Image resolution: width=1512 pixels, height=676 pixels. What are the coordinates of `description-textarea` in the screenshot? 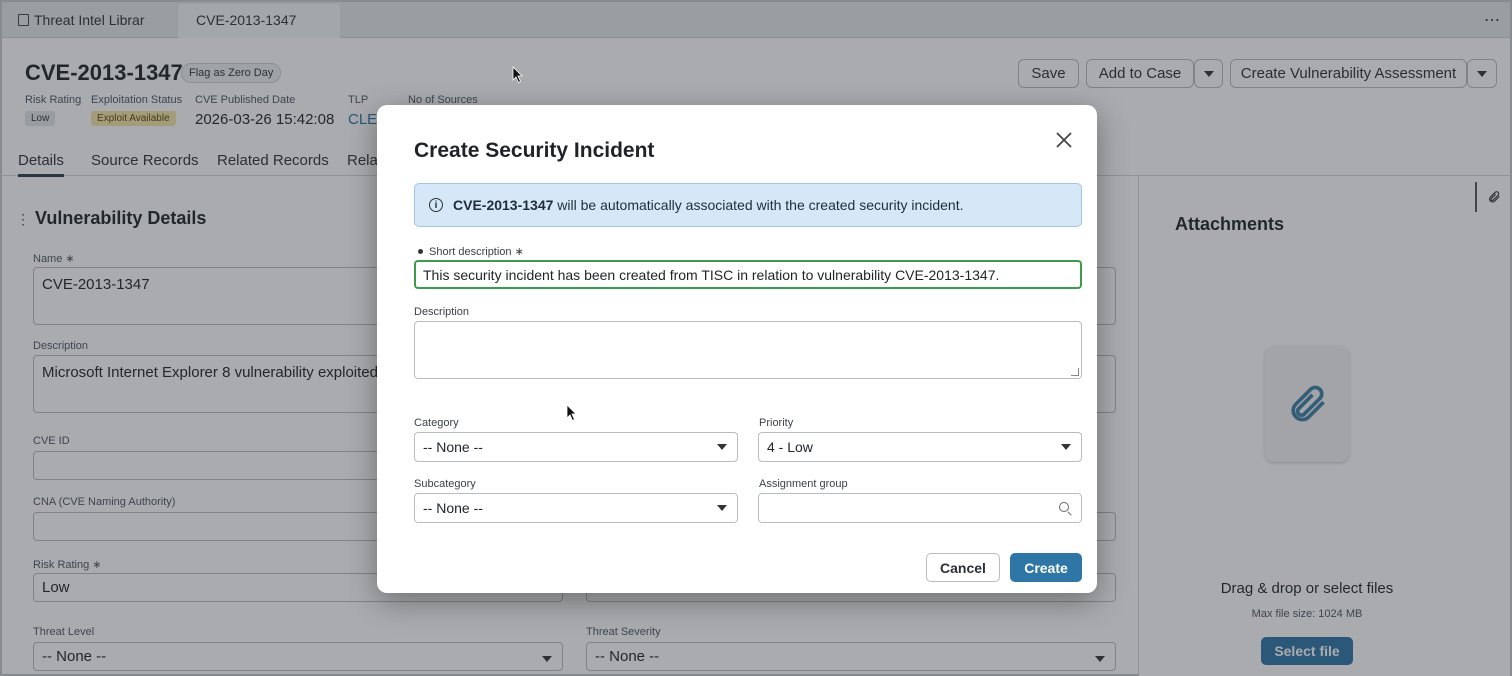 It's located at (748, 350).